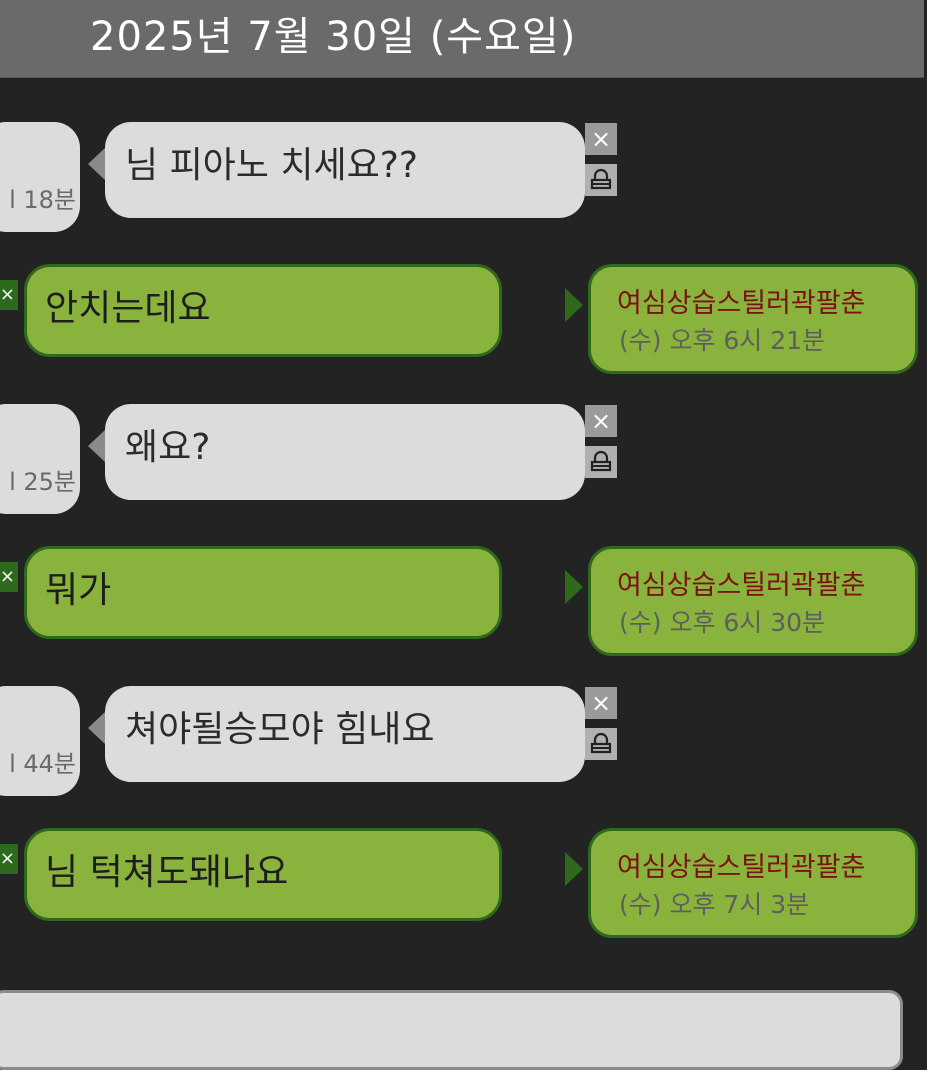 Image resolution: width=927 pixels, height=1070 pixels. Describe the element at coordinates (451, 1030) in the screenshot. I see `message-input` at that location.